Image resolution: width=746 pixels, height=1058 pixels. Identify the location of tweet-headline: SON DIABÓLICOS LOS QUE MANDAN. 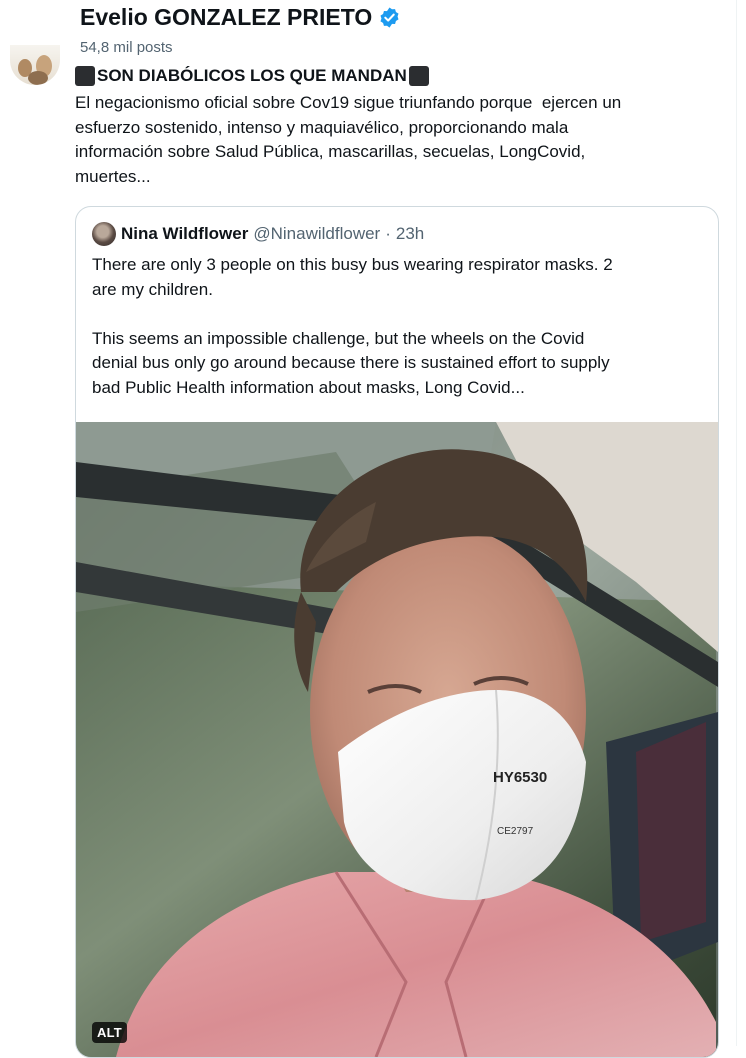
(252, 76).